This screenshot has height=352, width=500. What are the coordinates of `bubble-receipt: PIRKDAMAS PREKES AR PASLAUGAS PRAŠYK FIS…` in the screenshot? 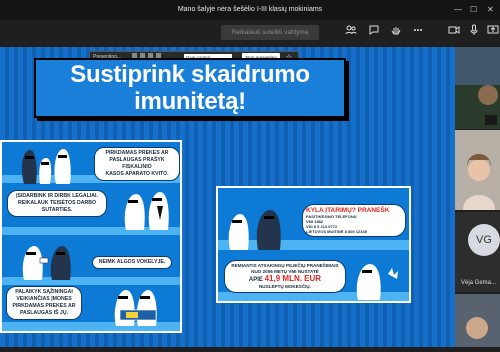 It's located at (137, 164).